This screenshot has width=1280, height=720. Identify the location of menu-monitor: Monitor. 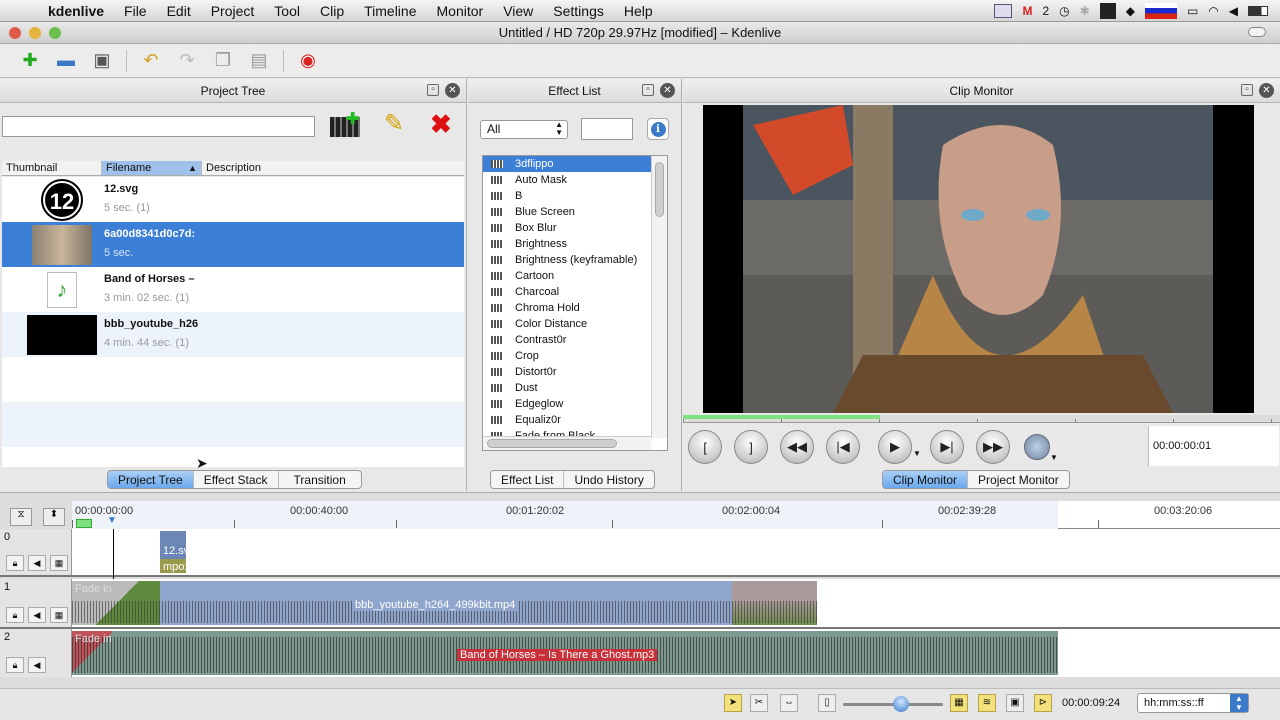
(460, 11).